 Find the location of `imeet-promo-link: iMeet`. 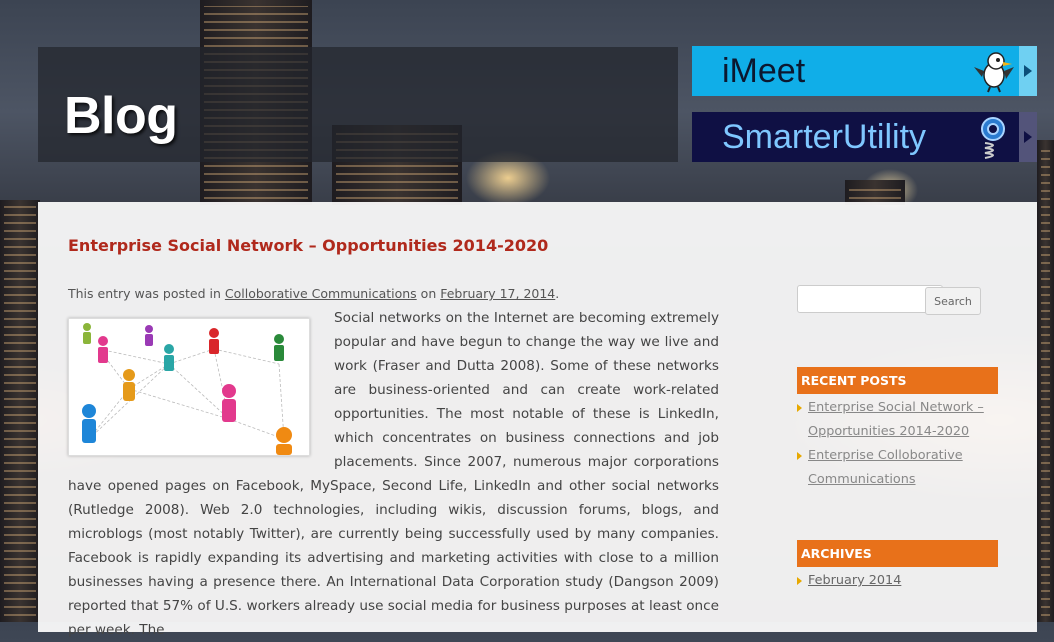

imeet-promo-link: iMeet is located at coordinates (864, 71).